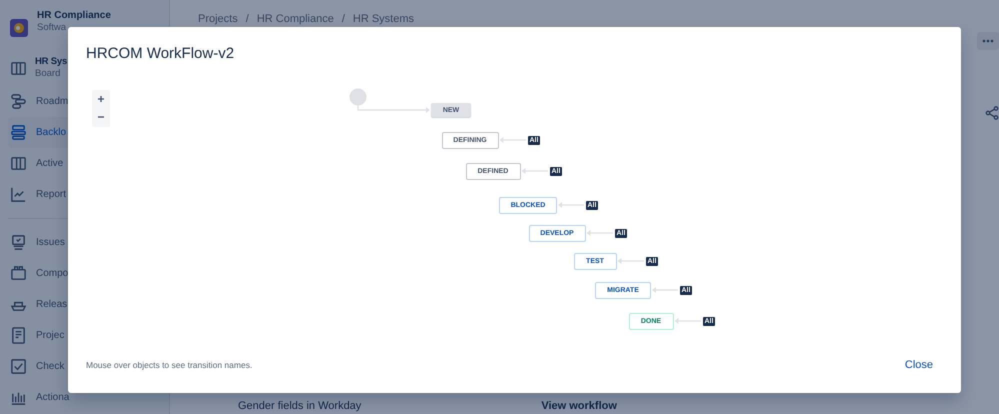 The width and height of the screenshot is (999, 414). I want to click on board-type: Board, so click(48, 74).